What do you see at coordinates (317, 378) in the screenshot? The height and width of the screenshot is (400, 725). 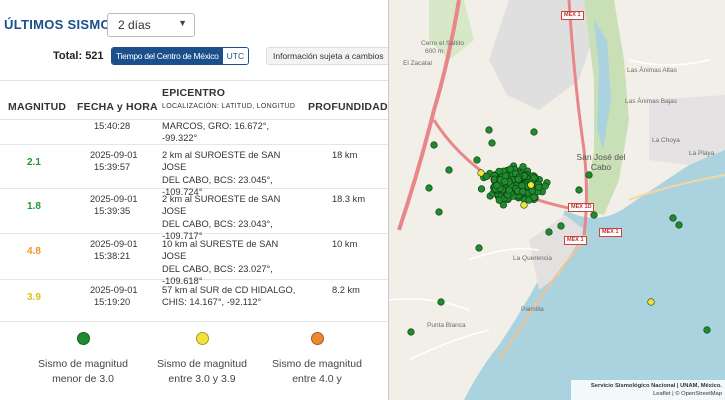 I see `legend-text: entre 4.0 y` at bounding box center [317, 378].